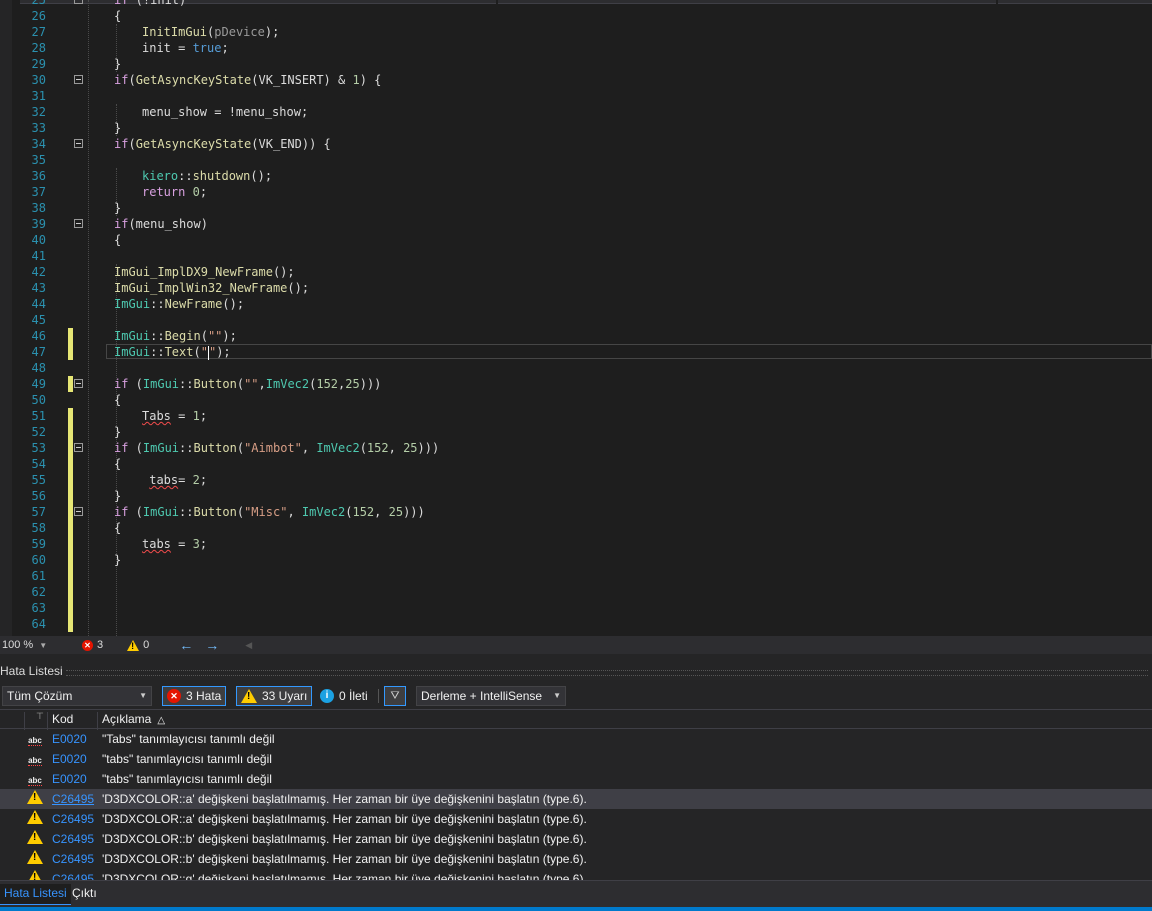  What do you see at coordinates (576, 544) in the screenshot?
I see `code-line: 59 tabs = 3;` at bounding box center [576, 544].